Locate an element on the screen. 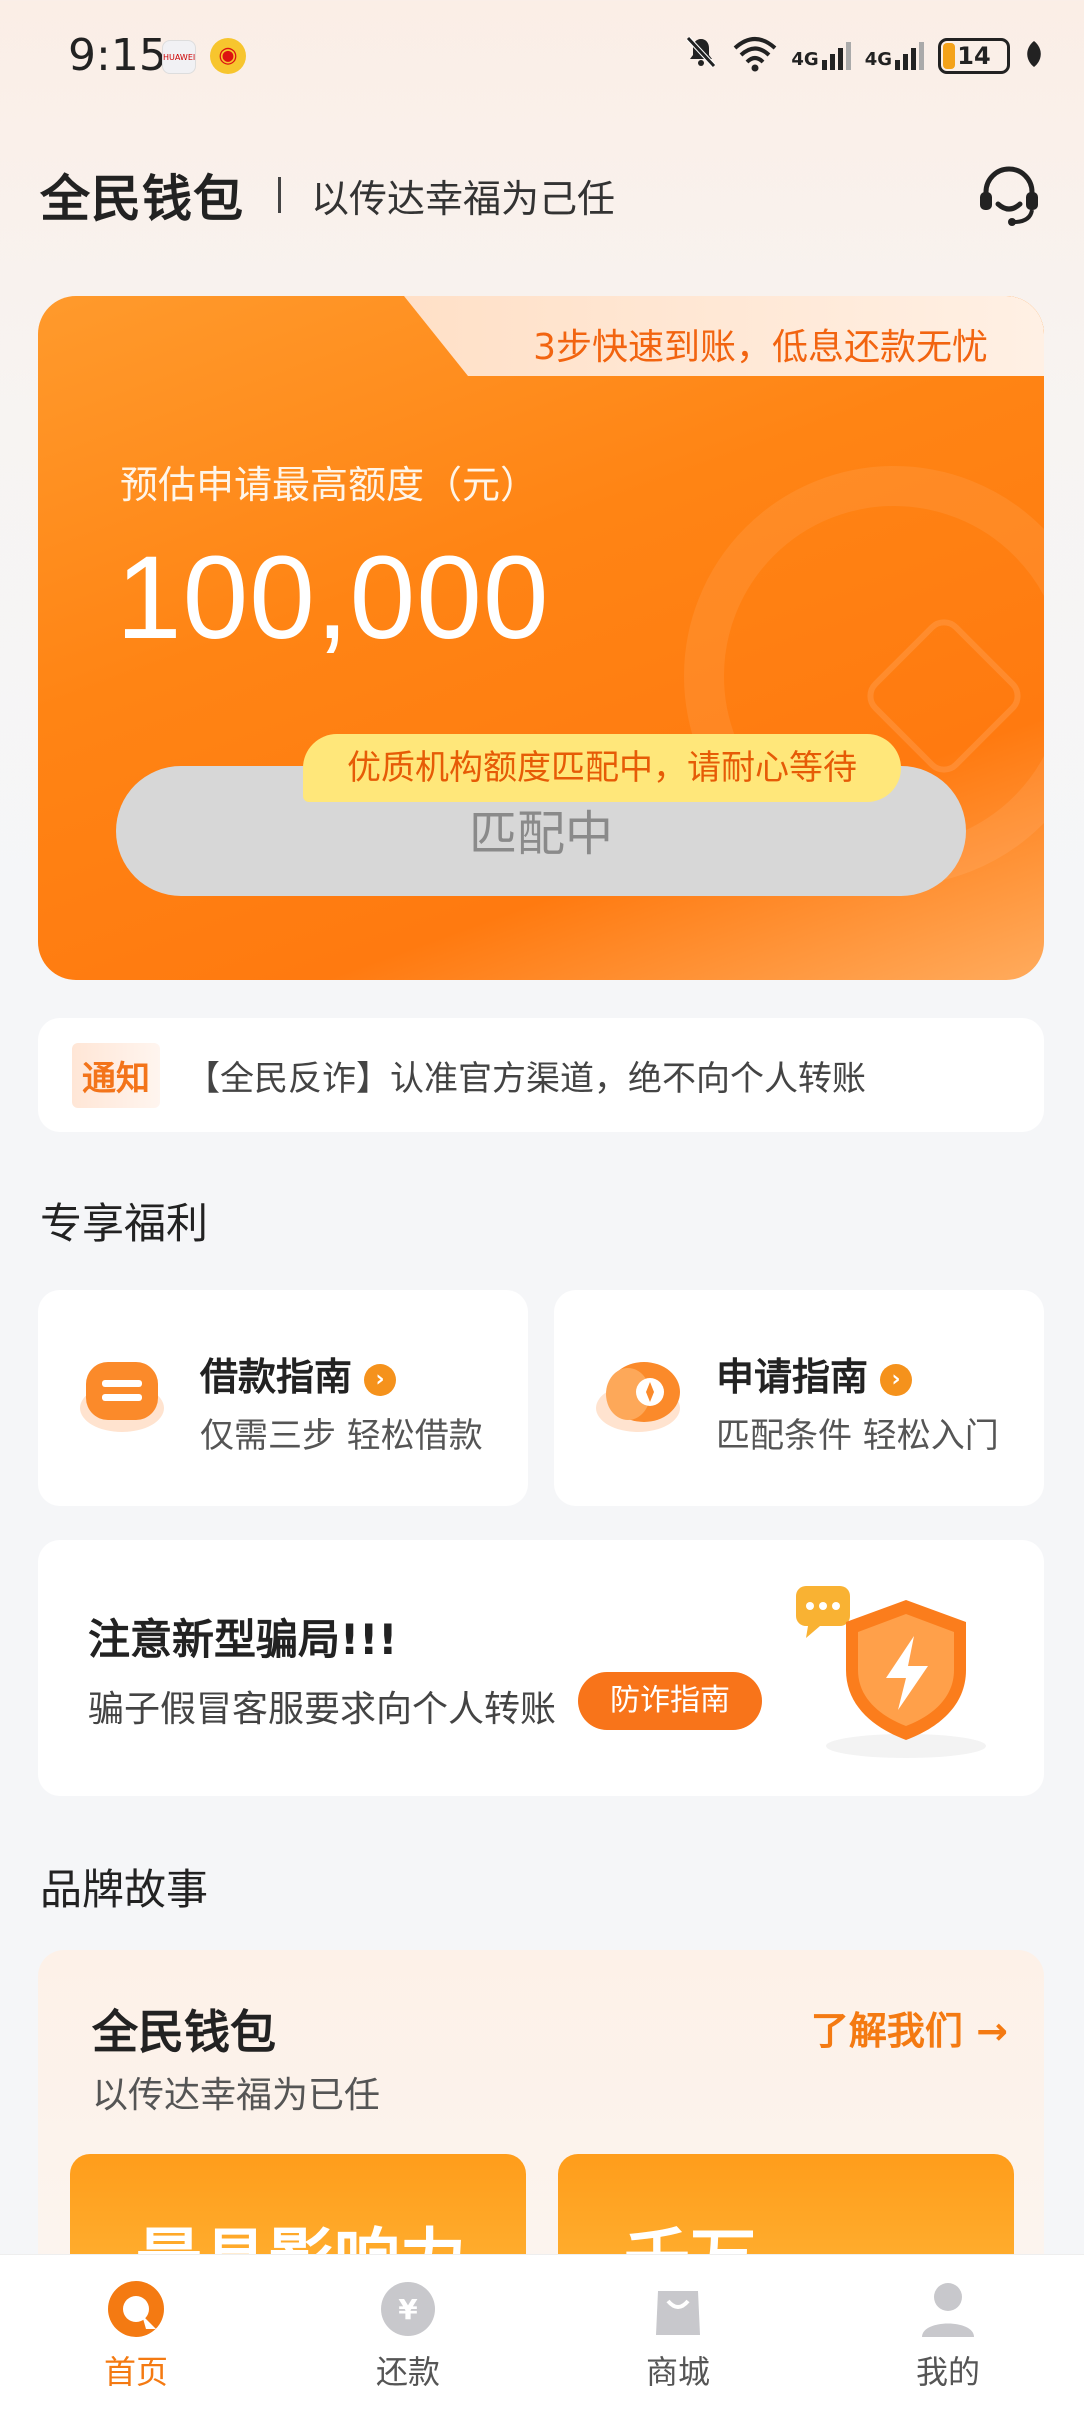  anti-fraud-guide-button: 防诈指南 is located at coordinates (670, 1701).